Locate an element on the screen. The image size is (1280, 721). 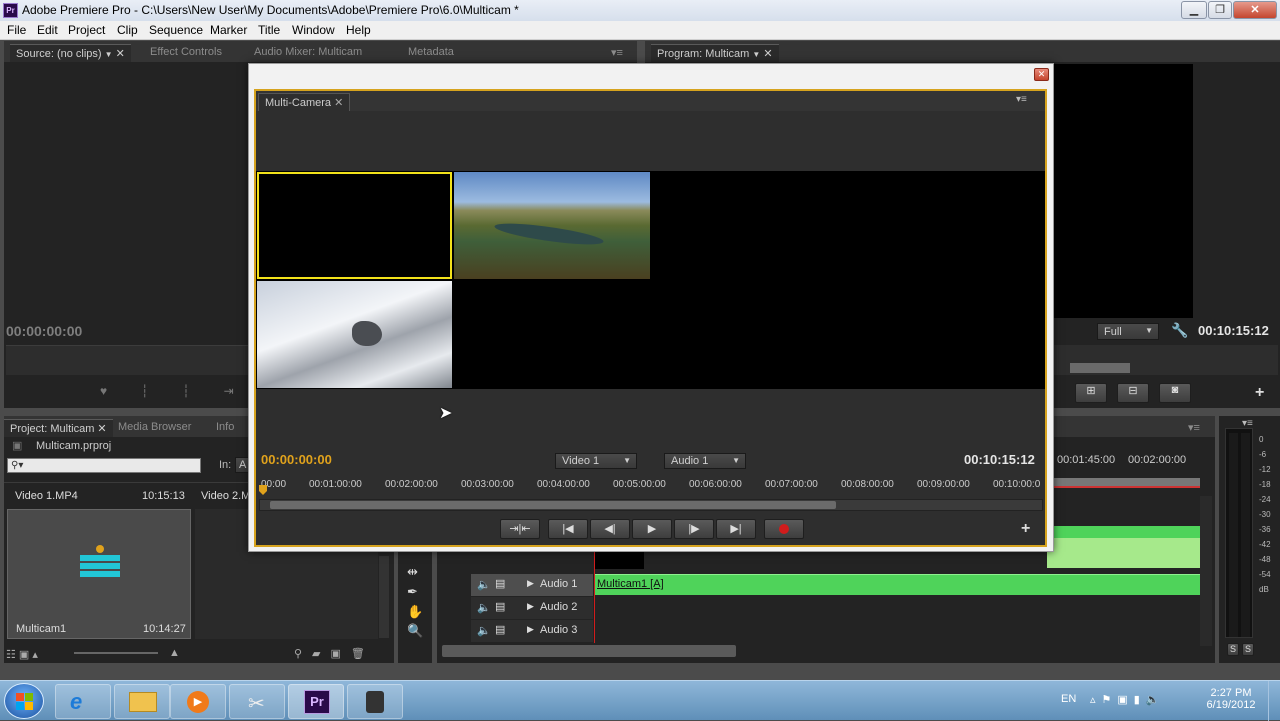
extract-button: ⊟ is located at coordinates (1133, 393).